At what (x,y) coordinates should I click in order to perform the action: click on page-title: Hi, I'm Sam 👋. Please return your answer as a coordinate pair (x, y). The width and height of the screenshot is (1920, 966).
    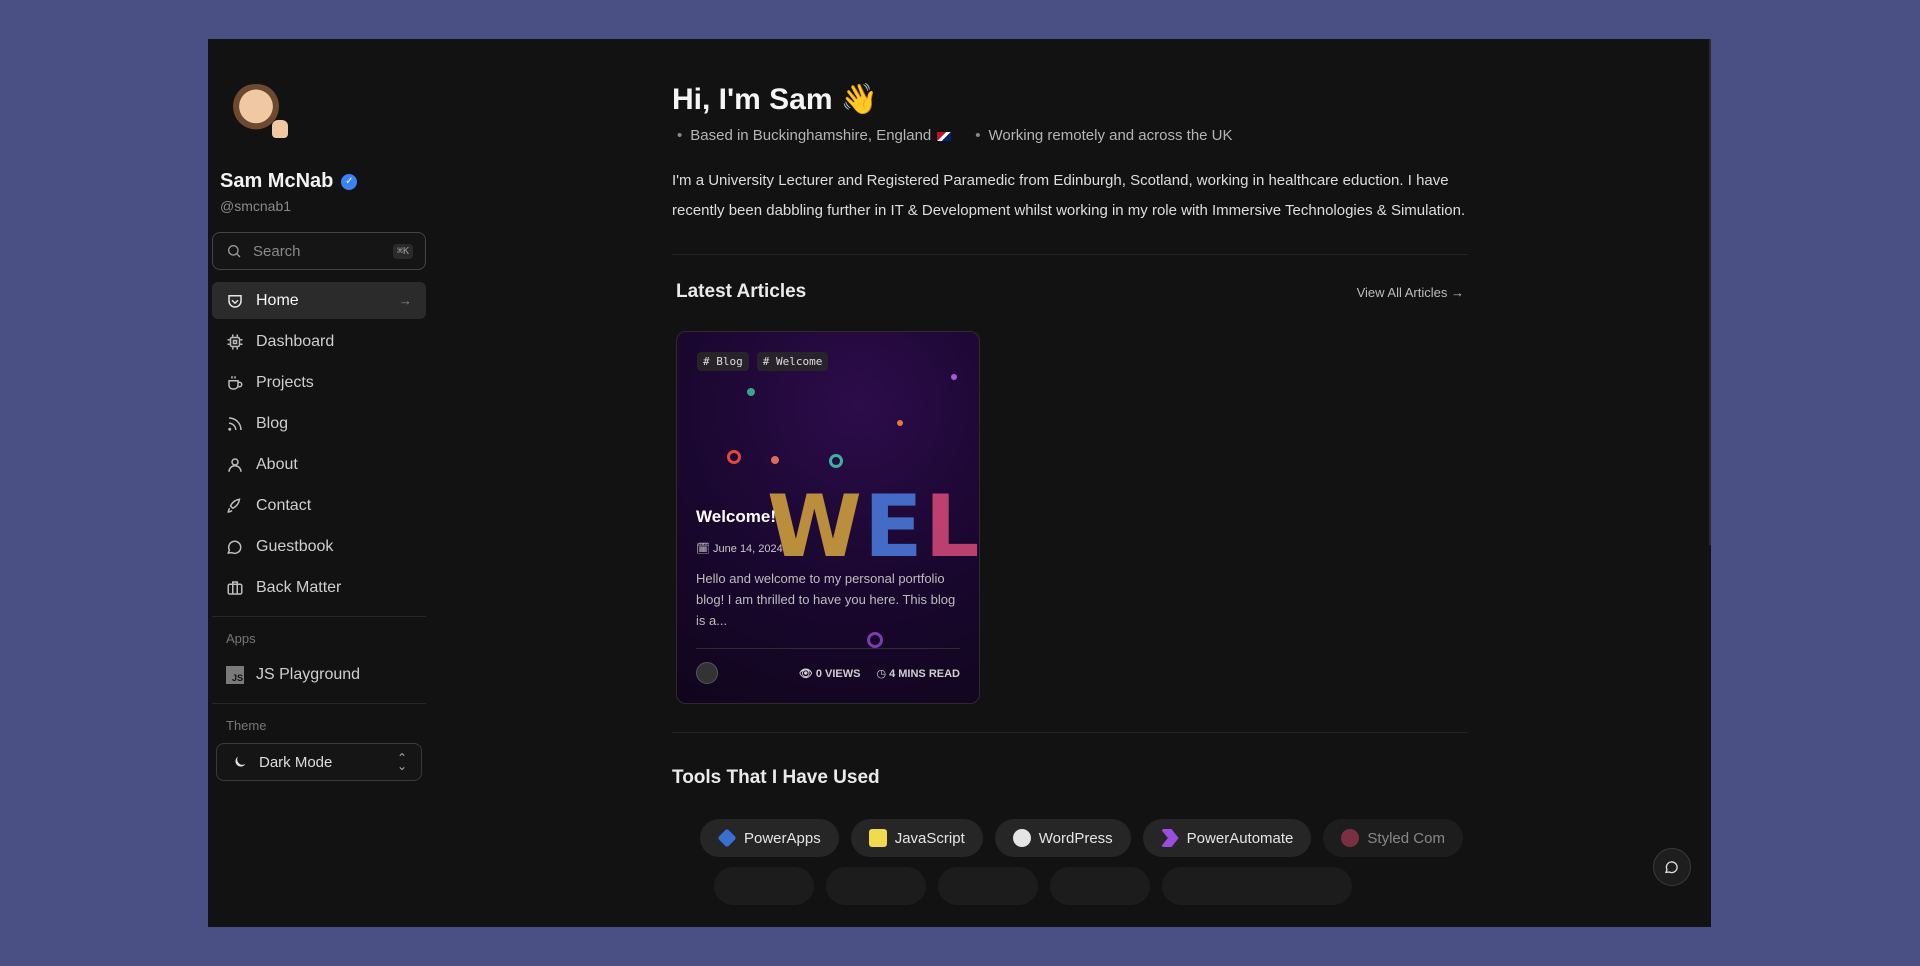
    Looking at the image, I should click on (775, 99).